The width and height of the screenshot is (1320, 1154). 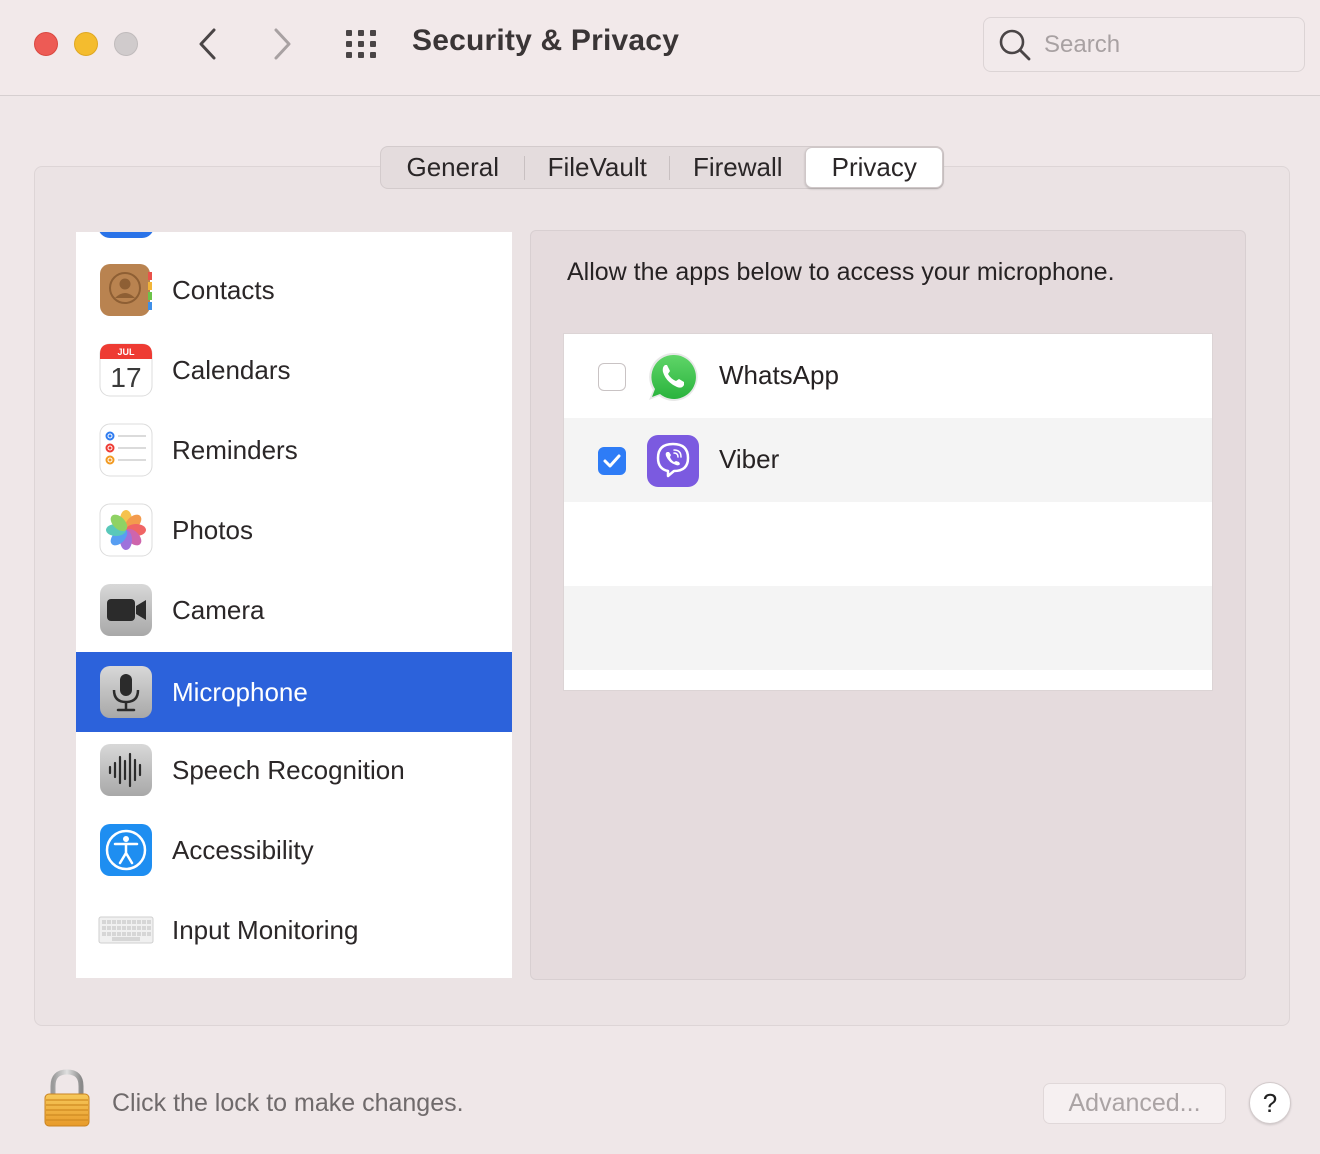 What do you see at coordinates (1015, 45) in the screenshot?
I see `search-icon` at bounding box center [1015, 45].